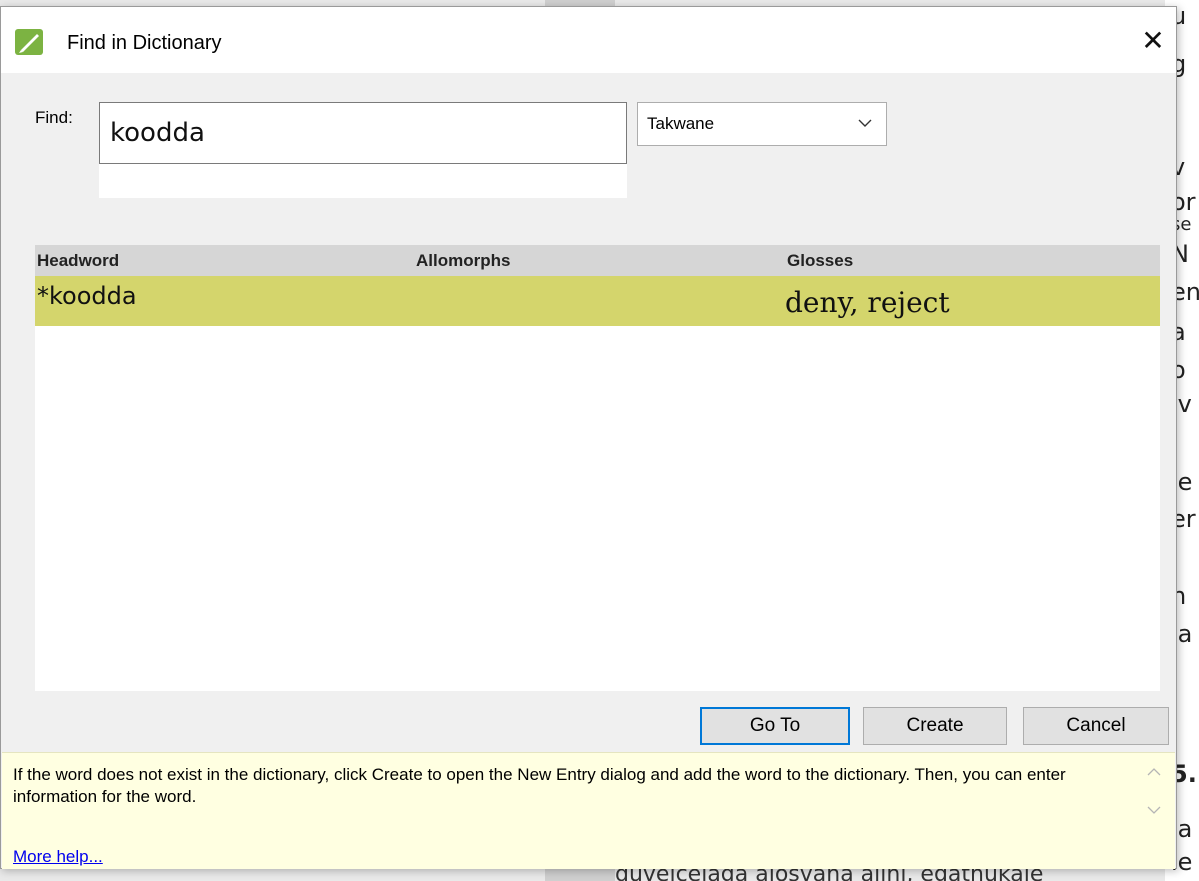 Image resolution: width=1199 pixels, height=881 pixels. Describe the element at coordinates (1154, 810) in the screenshot. I see `scroll-down-icon` at that location.